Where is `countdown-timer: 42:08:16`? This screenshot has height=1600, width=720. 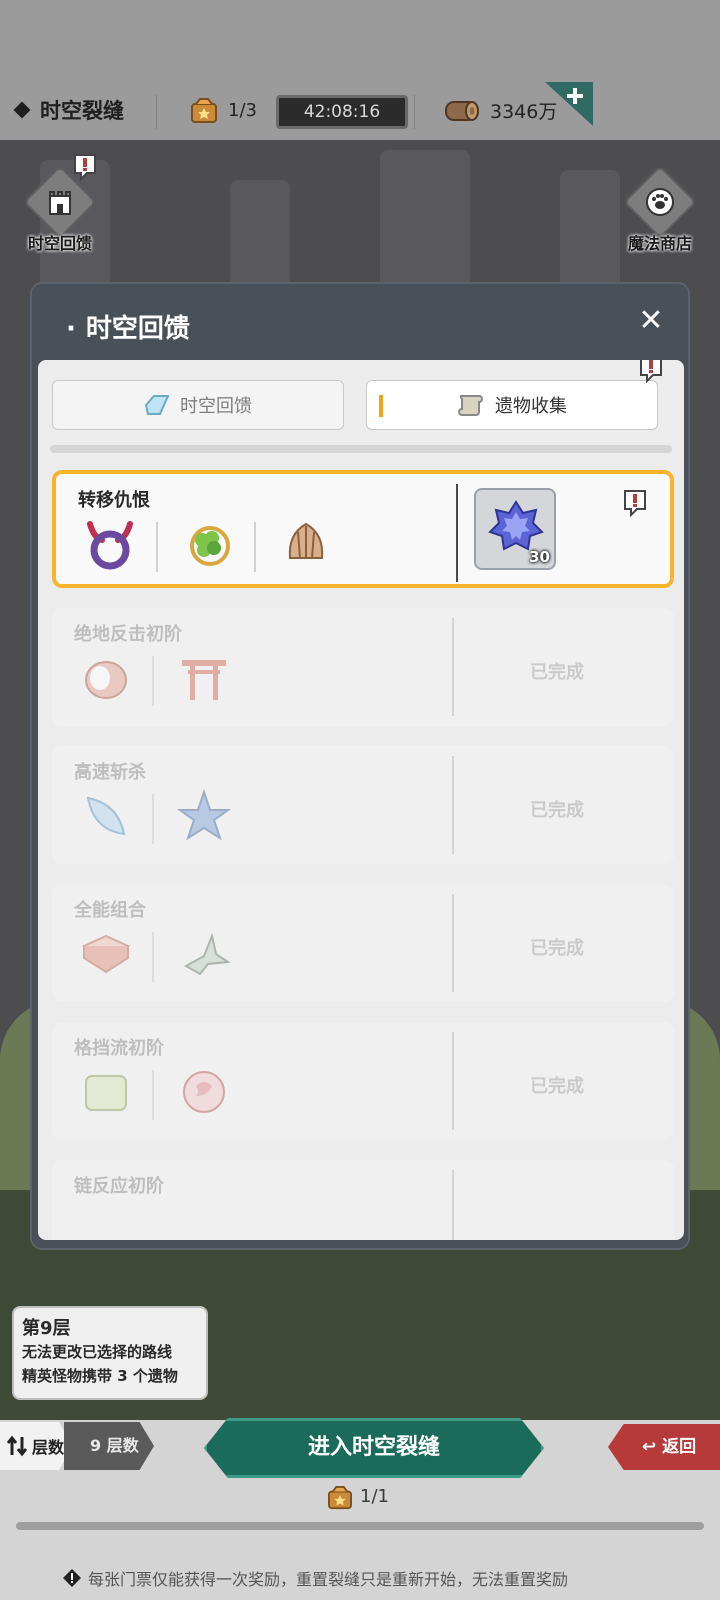 countdown-timer: 42:08:16 is located at coordinates (342, 112).